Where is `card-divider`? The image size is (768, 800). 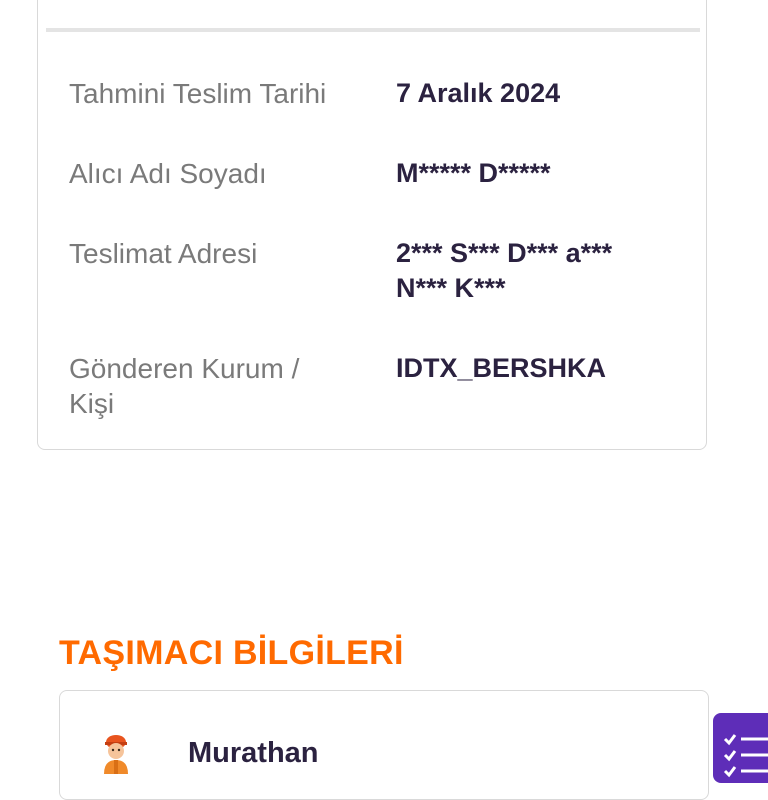 card-divider is located at coordinates (373, 30).